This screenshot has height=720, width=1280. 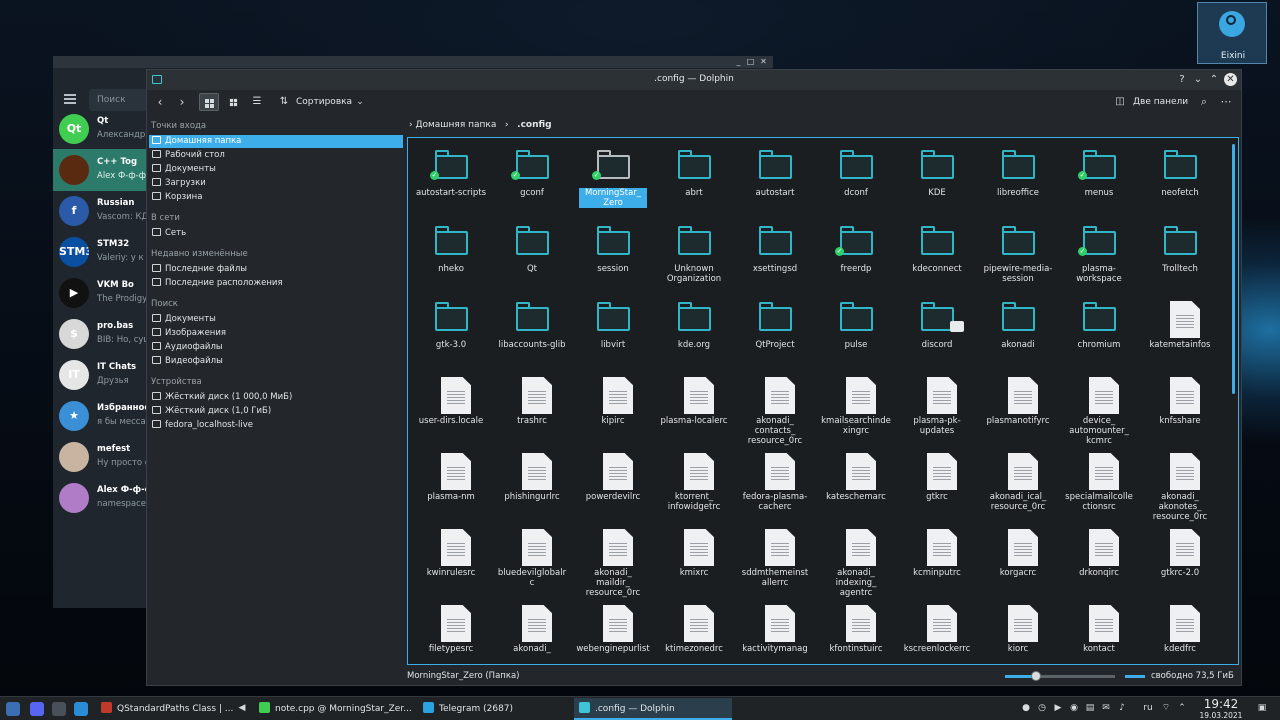 What do you see at coordinates (276, 425) in the screenshot?
I see `places-item: fedora_localhost-live` at bounding box center [276, 425].